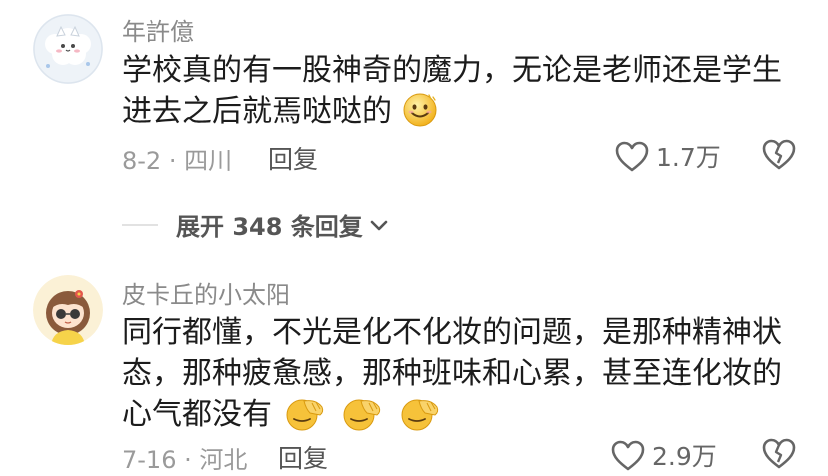 Image resolution: width=828 pixels, height=476 pixels. What do you see at coordinates (452, 70) in the screenshot?
I see `comment-text-line: 学校真的有一股神奇的魔力，无论是老师还是学生` at bounding box center [452, 70].